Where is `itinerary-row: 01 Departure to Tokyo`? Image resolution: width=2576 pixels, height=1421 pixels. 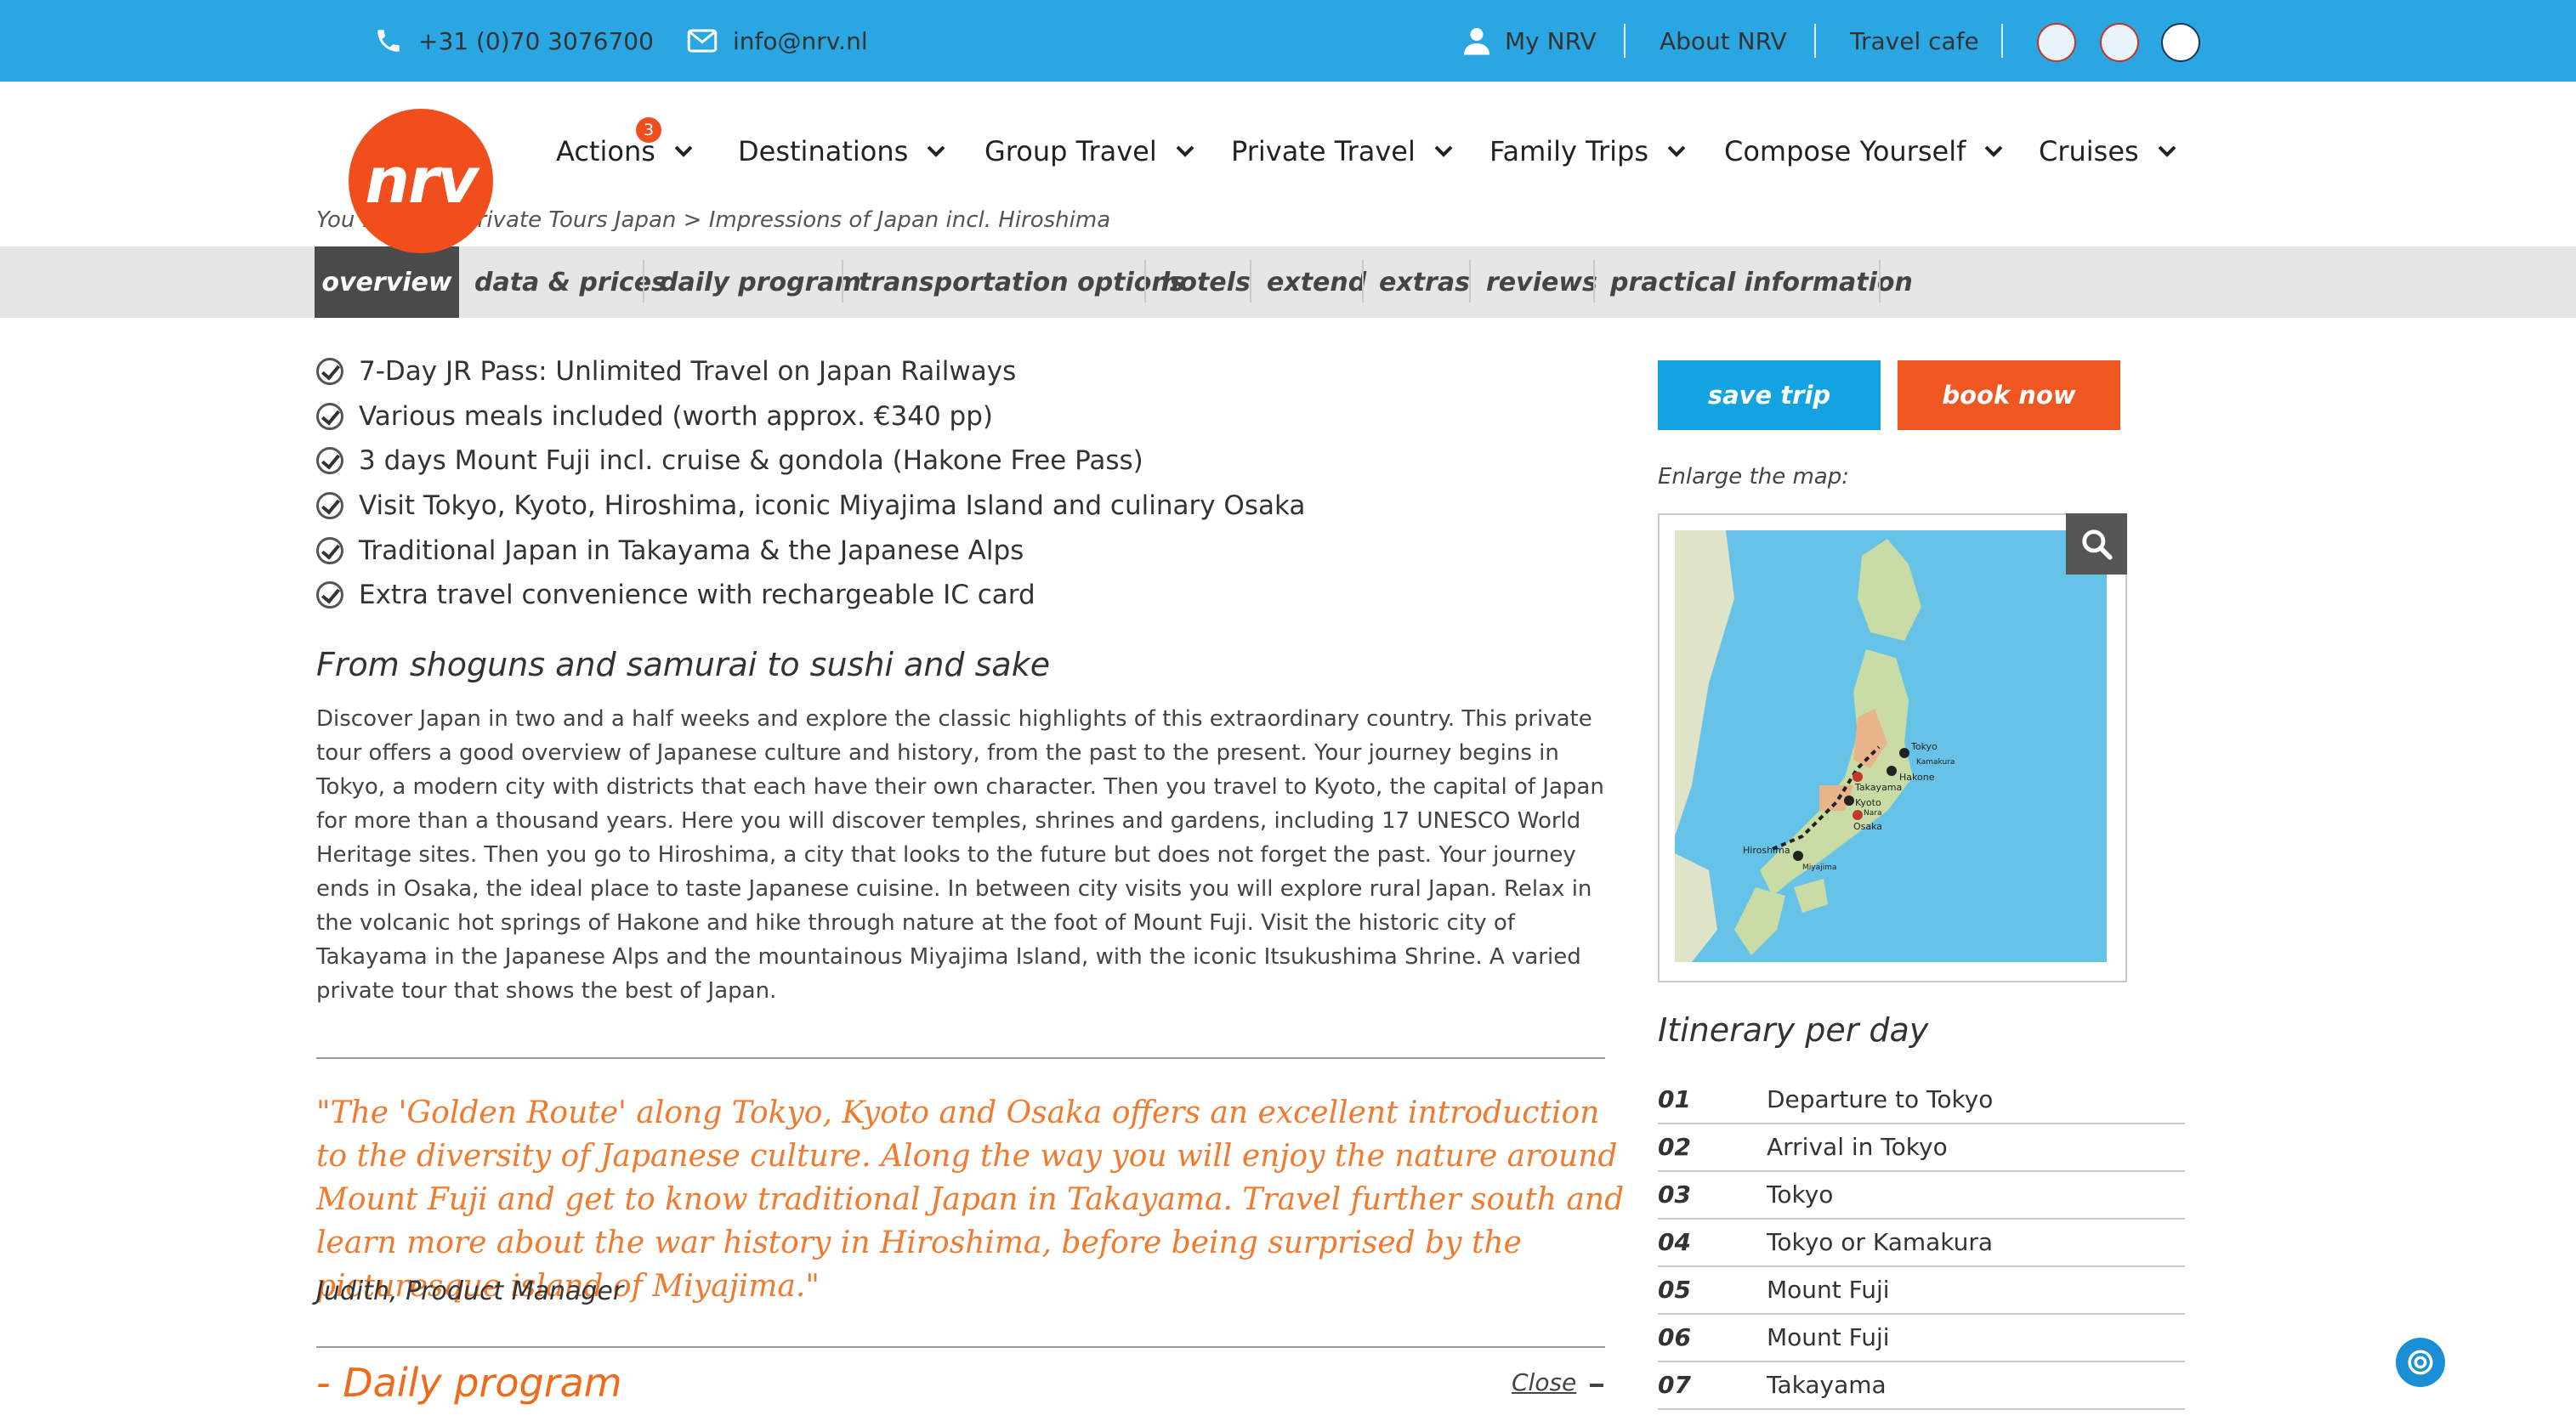
itinerary-row: 01 Departure to Tokyo is located at coordinates (1922, 1100).